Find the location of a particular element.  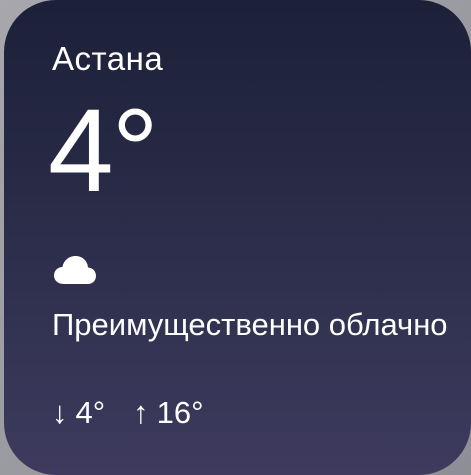

temperature-range: ↓ 4° ↑ 16° is located at coordinates (128, 413).